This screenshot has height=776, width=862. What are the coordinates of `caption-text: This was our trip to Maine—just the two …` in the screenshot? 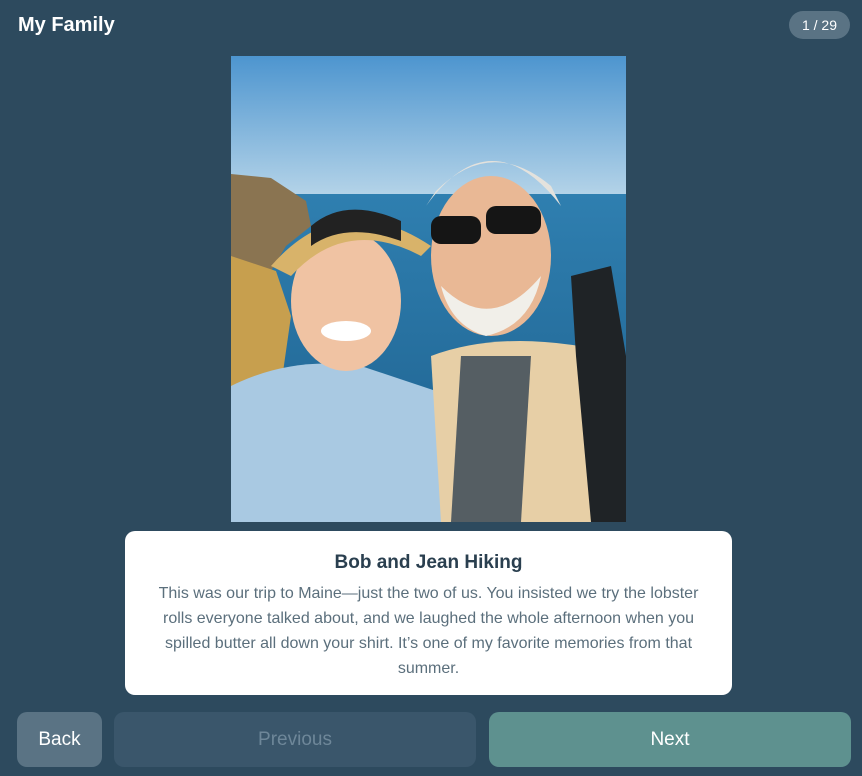 It's located at (428, 631).